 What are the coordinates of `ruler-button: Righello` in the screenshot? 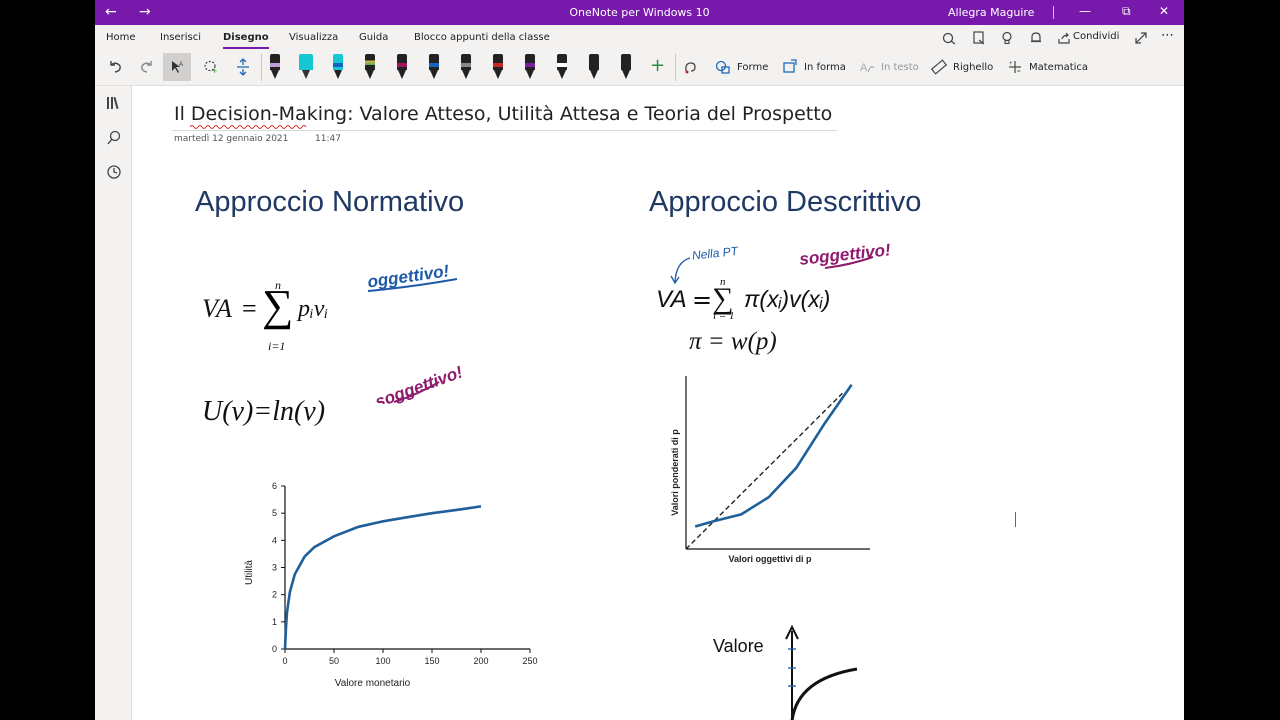 It's located at (973, 67).